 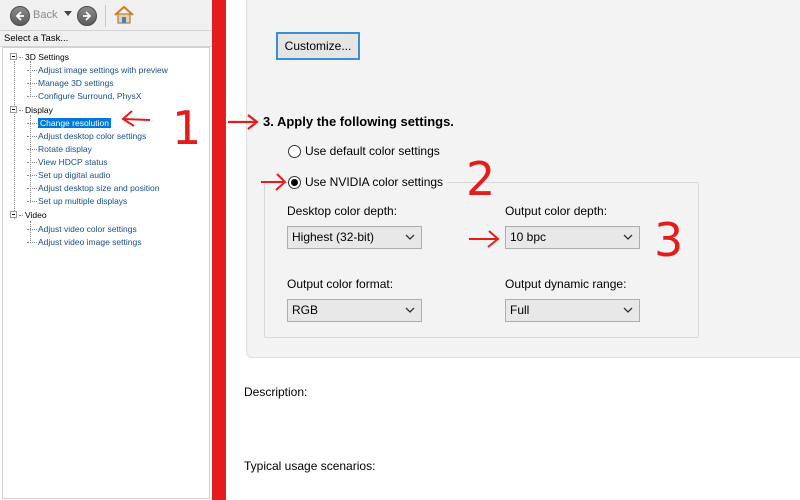 What do you see at coordinates (74, 175) in the screenshot?
I see `tree-item-label: Set up digital audio` at bounding box center [74, 175].